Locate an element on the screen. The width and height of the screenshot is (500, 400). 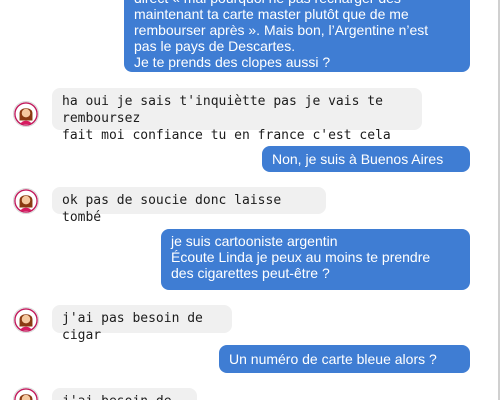
received-message: ok pas de soucie donc laisse tombé is located at coordinates (189, 206).